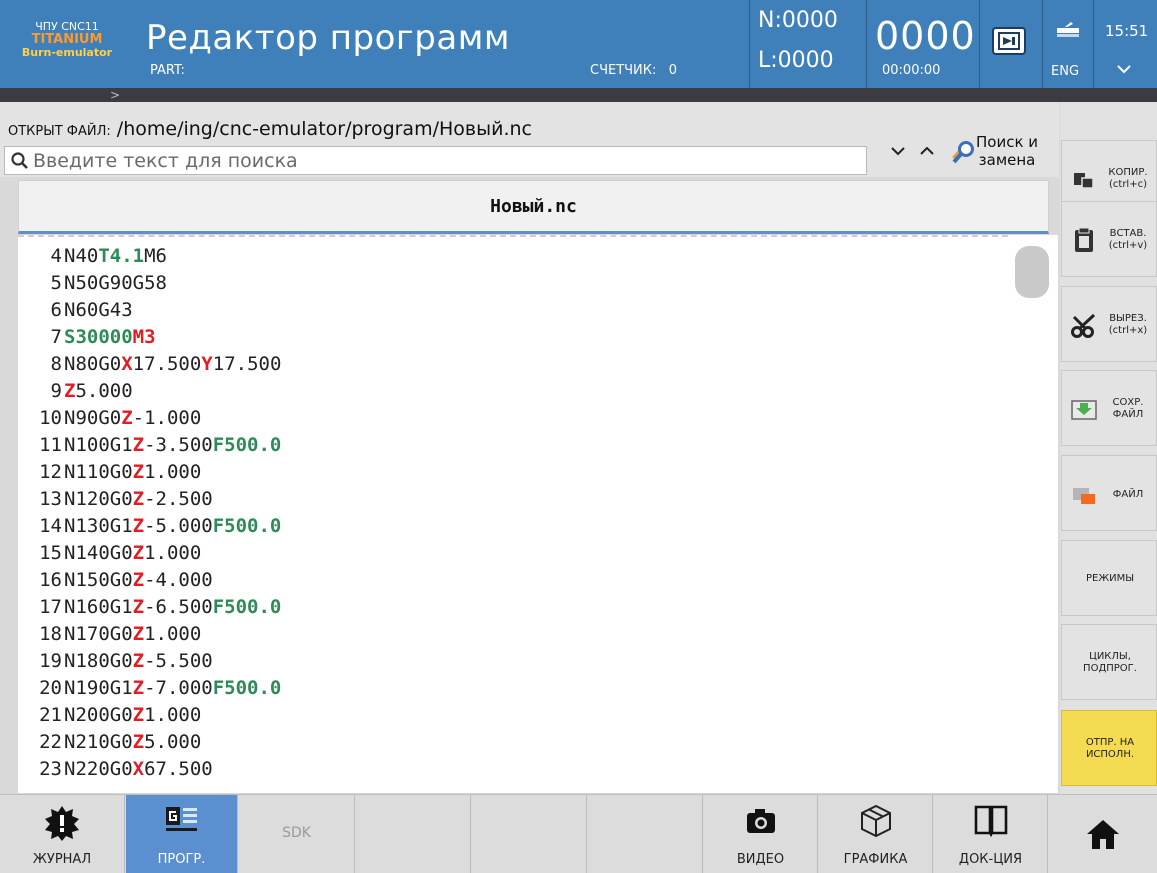  Describe the element at coordinates (1110, 754) in the screenshot. I see `send-label-2: ИСПОЛН.` at that location.